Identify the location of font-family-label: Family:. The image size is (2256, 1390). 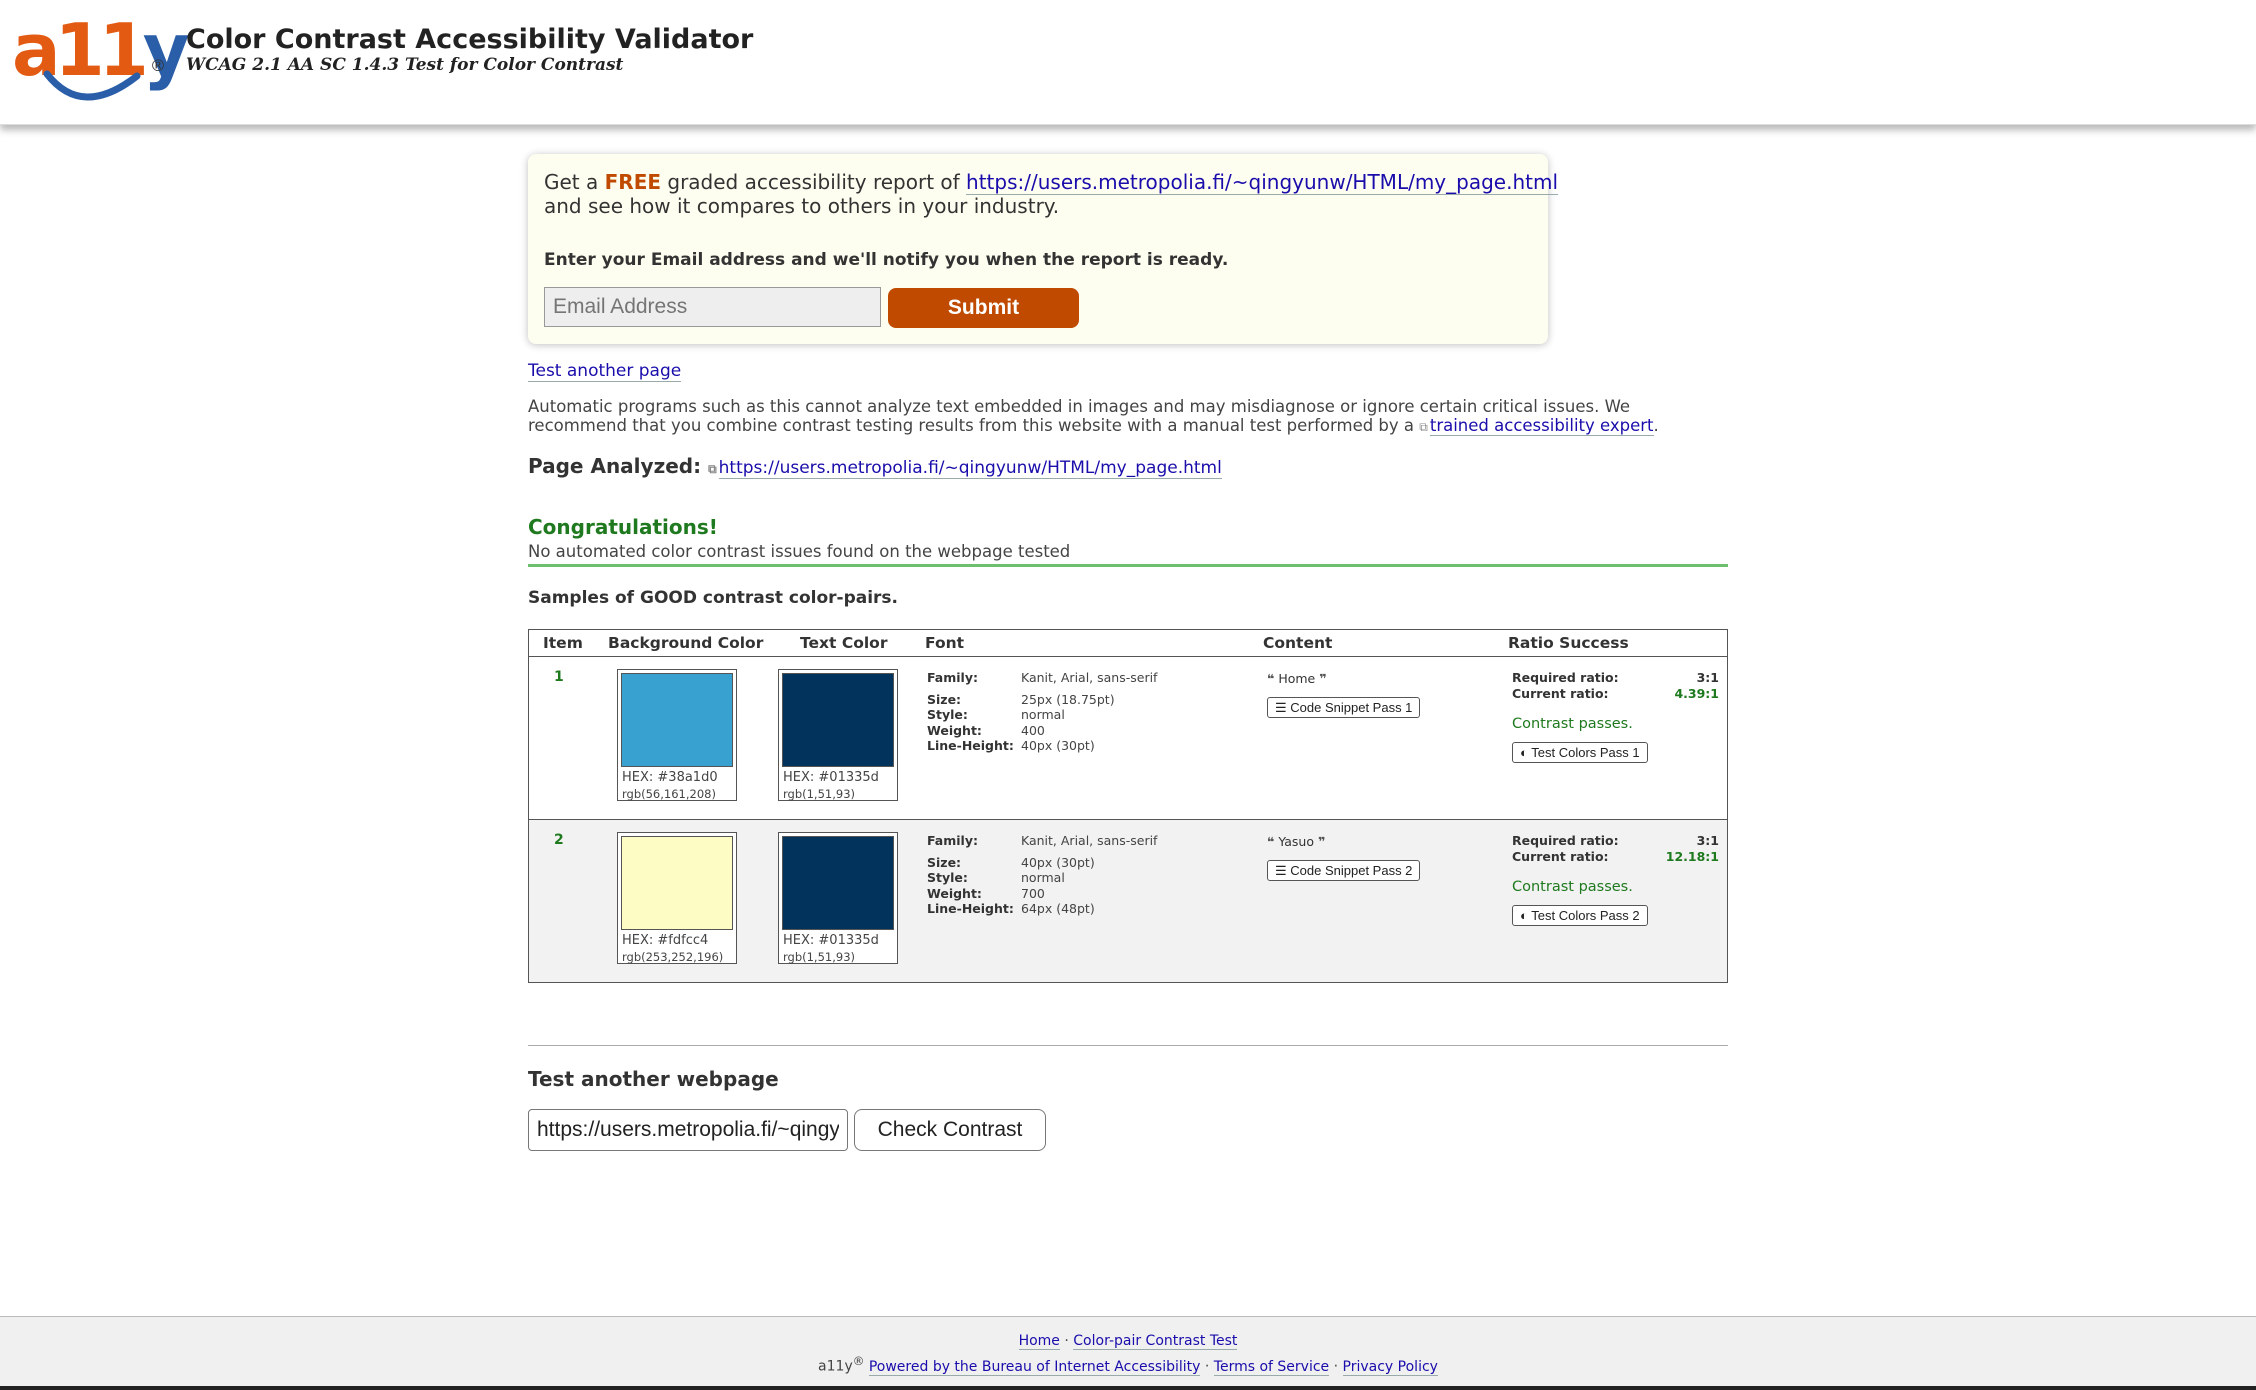
(952, 840).